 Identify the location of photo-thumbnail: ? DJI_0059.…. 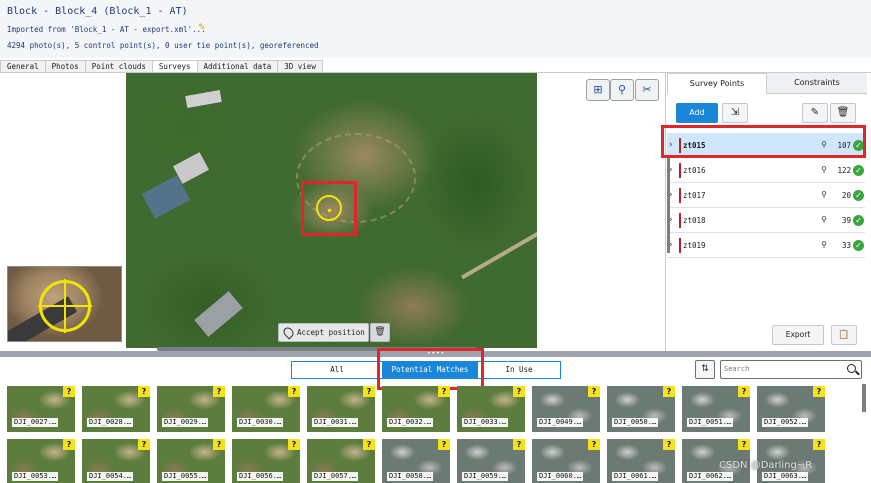
(491, 461).